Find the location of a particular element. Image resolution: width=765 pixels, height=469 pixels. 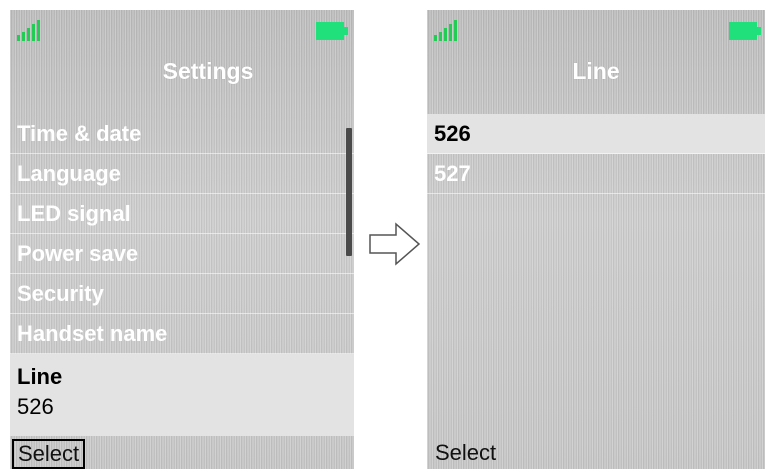

menu-item-line-label: Line is located at coordinates (40, 376).